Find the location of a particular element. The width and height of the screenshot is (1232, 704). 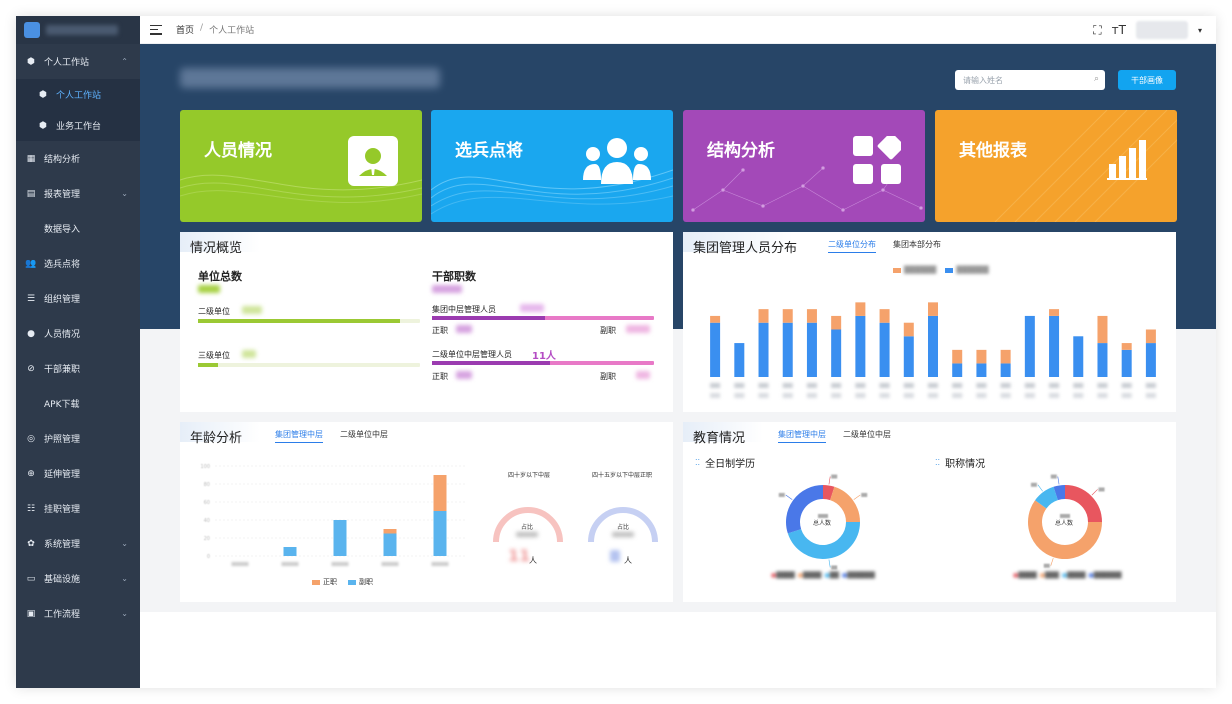

card-select-cadres: 选兵点将 is located at coordinates (552, 166).